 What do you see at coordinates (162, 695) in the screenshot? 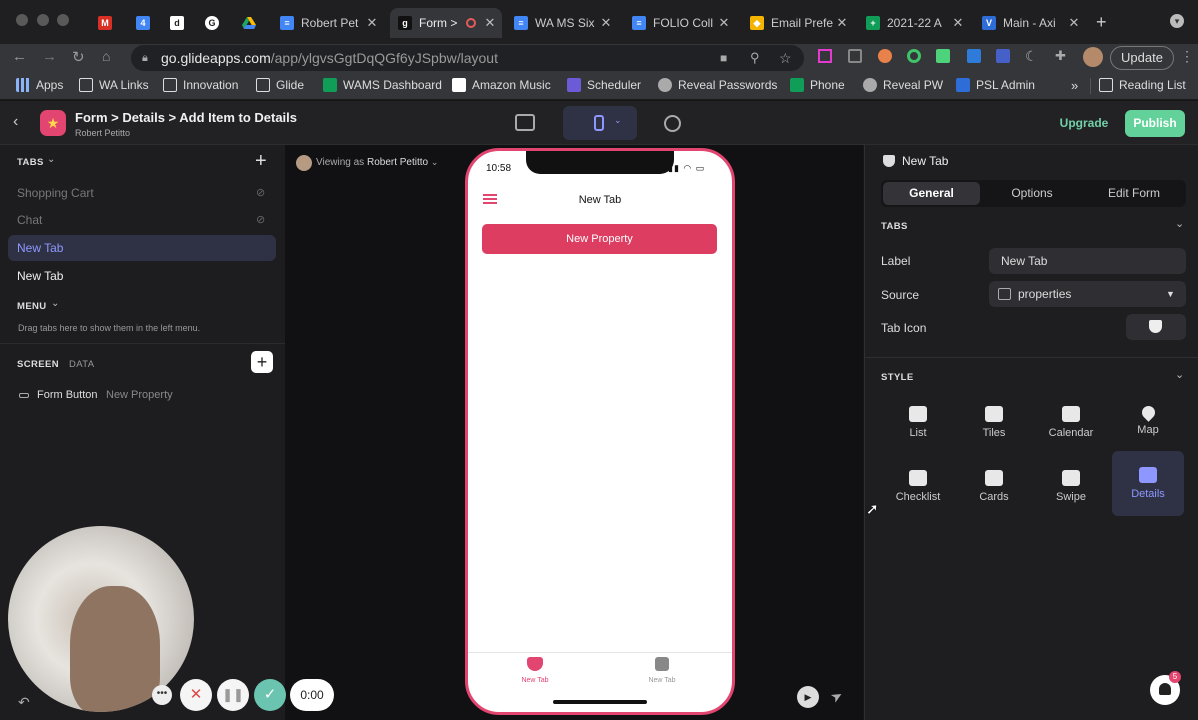
I see `more-options-icon: •••` at bounding box center [162, 695].